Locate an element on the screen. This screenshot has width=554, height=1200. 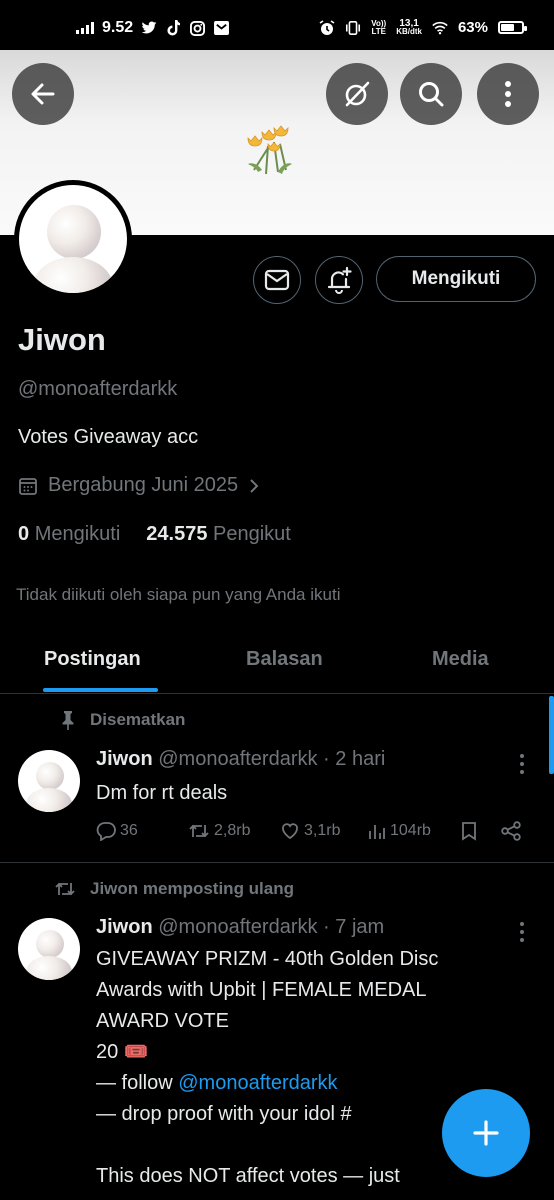
compose-button is located at coordinates (486, 1133).